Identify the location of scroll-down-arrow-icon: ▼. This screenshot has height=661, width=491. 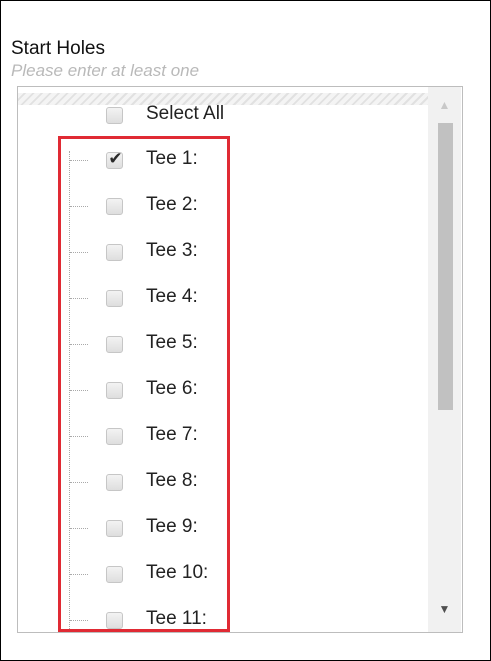
(444, 609).